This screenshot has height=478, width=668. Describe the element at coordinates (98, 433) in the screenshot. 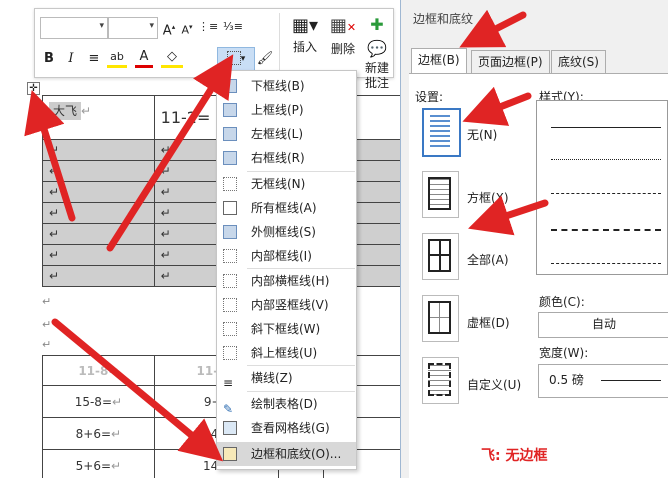

I see `table-cell: 8+6=↵` at that location.